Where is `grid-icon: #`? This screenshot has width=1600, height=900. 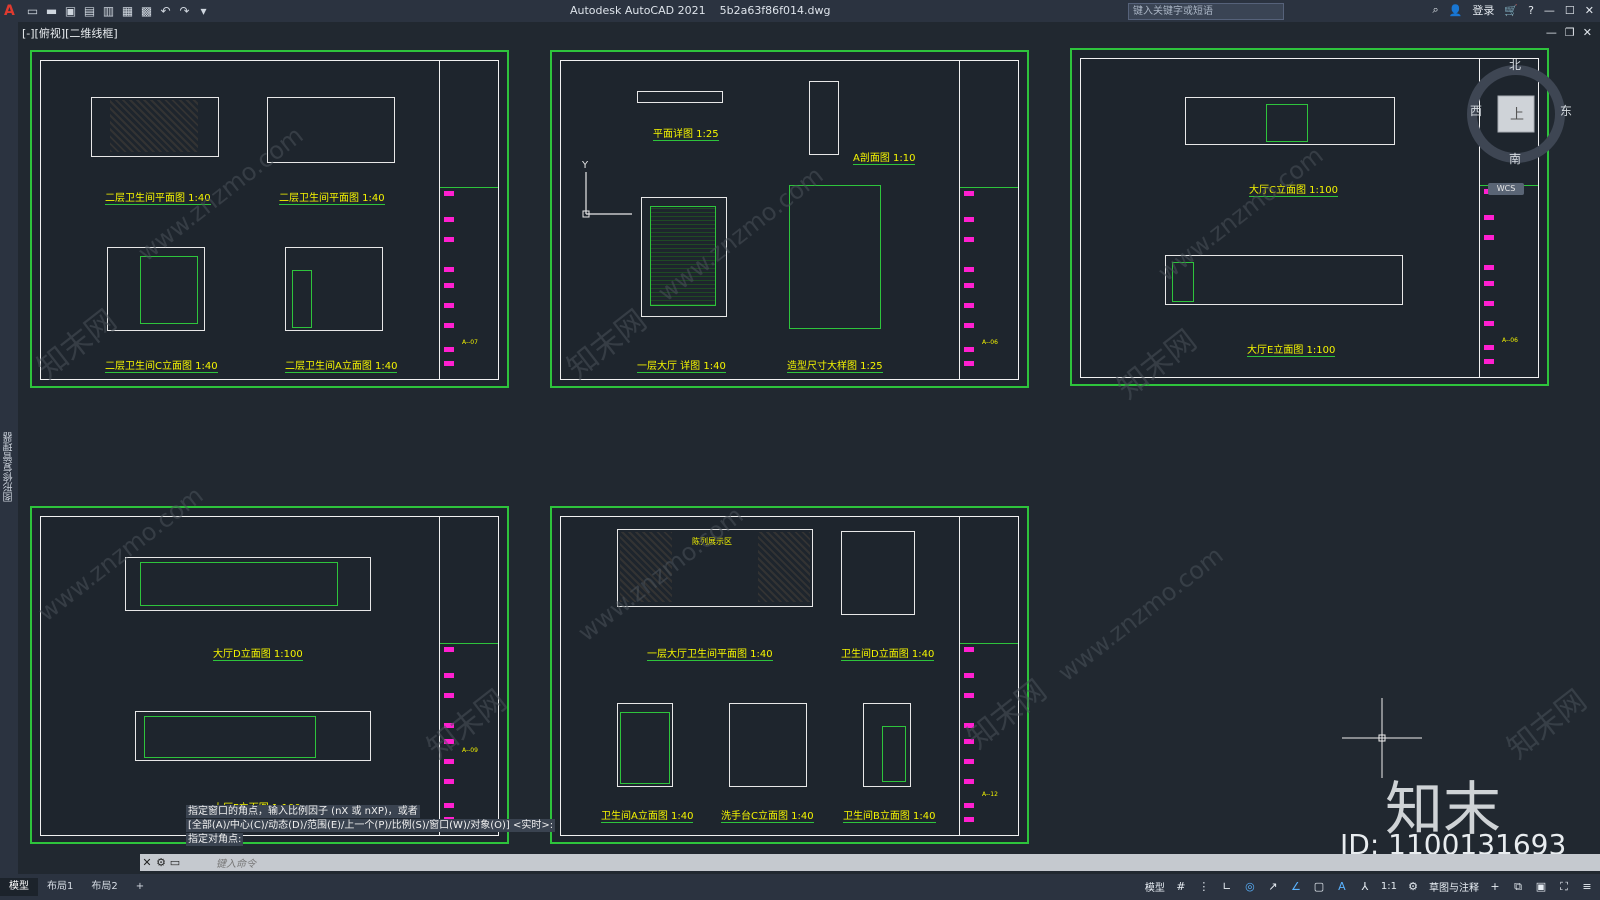 grid-icon: # is located at coordinates (1181, 887).